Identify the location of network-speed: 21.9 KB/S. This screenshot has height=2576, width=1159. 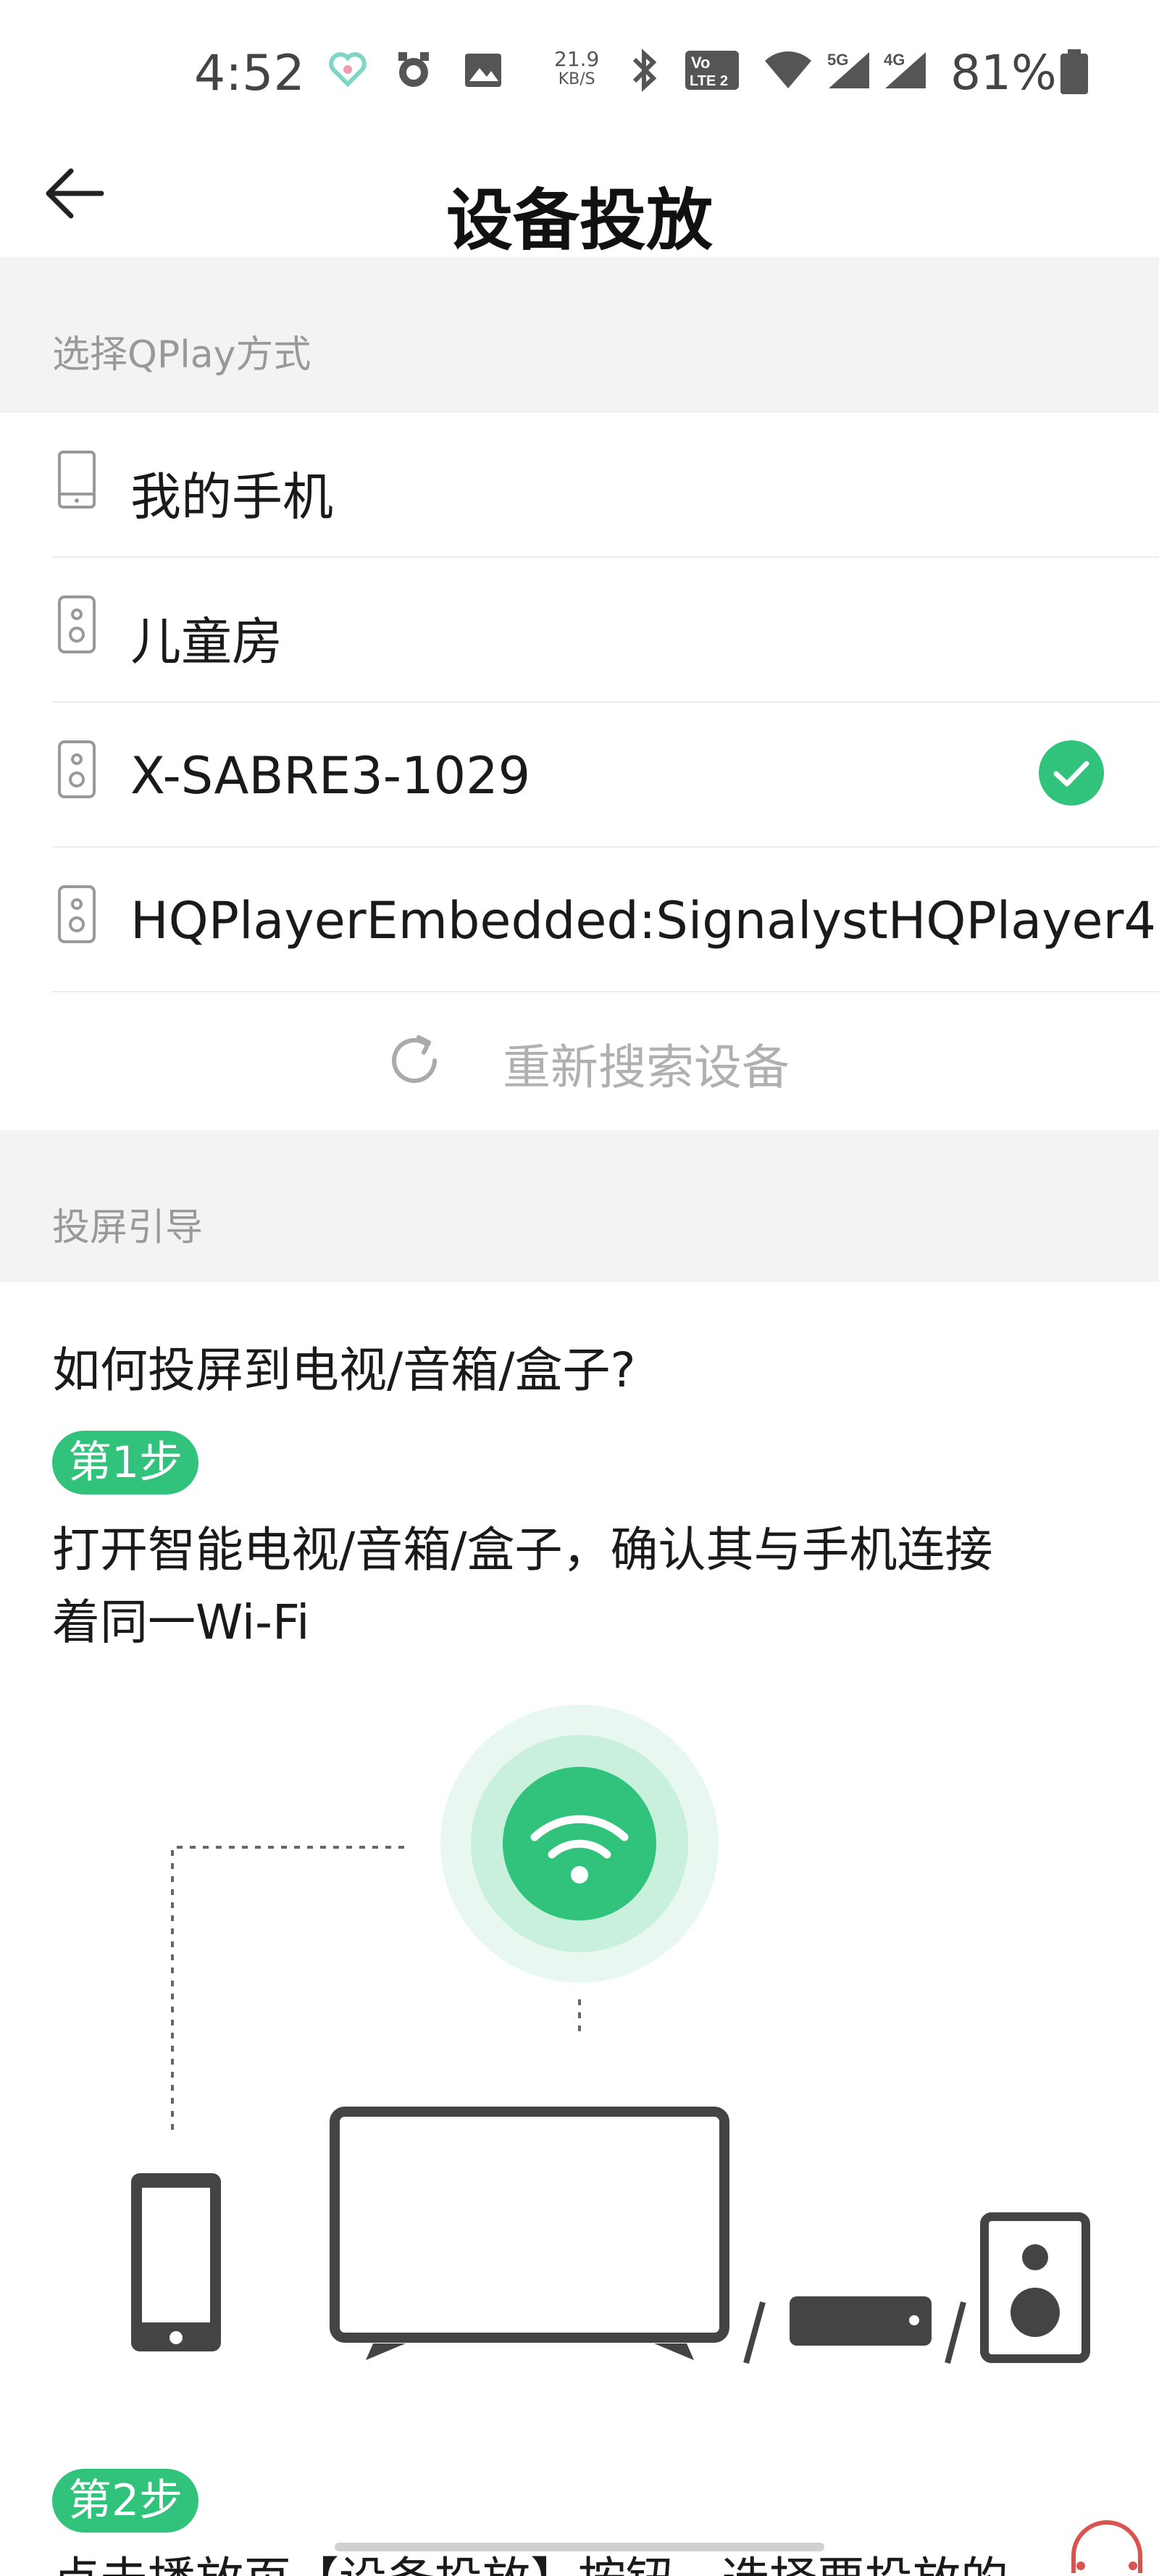
(576, 69).